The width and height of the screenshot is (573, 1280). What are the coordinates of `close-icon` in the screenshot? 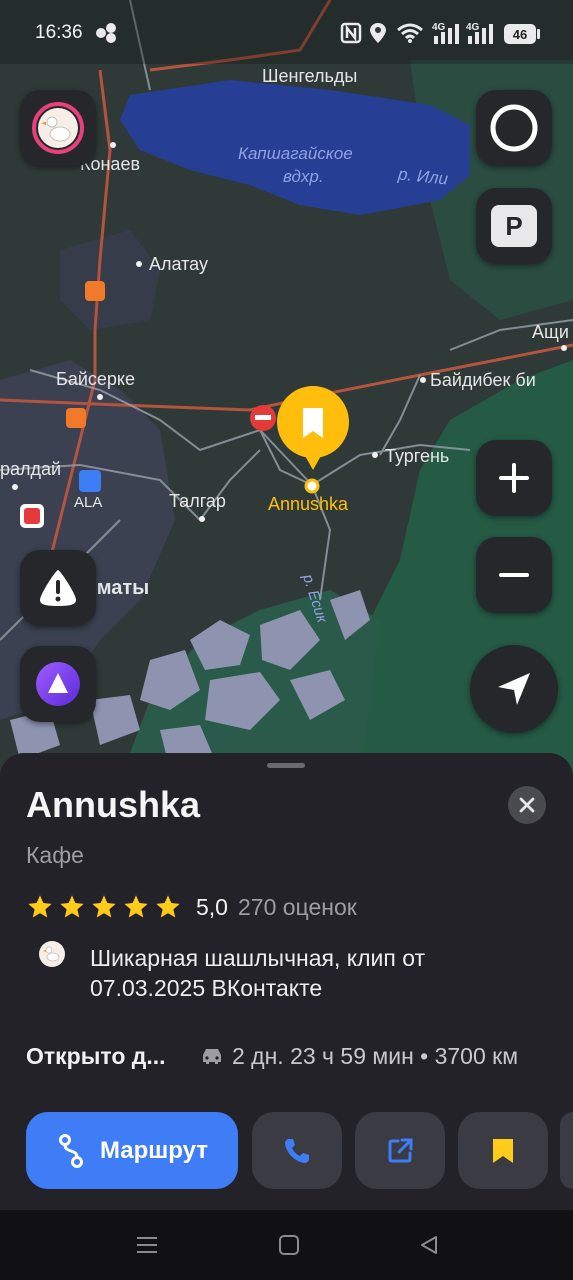 It's located at (527, 805).